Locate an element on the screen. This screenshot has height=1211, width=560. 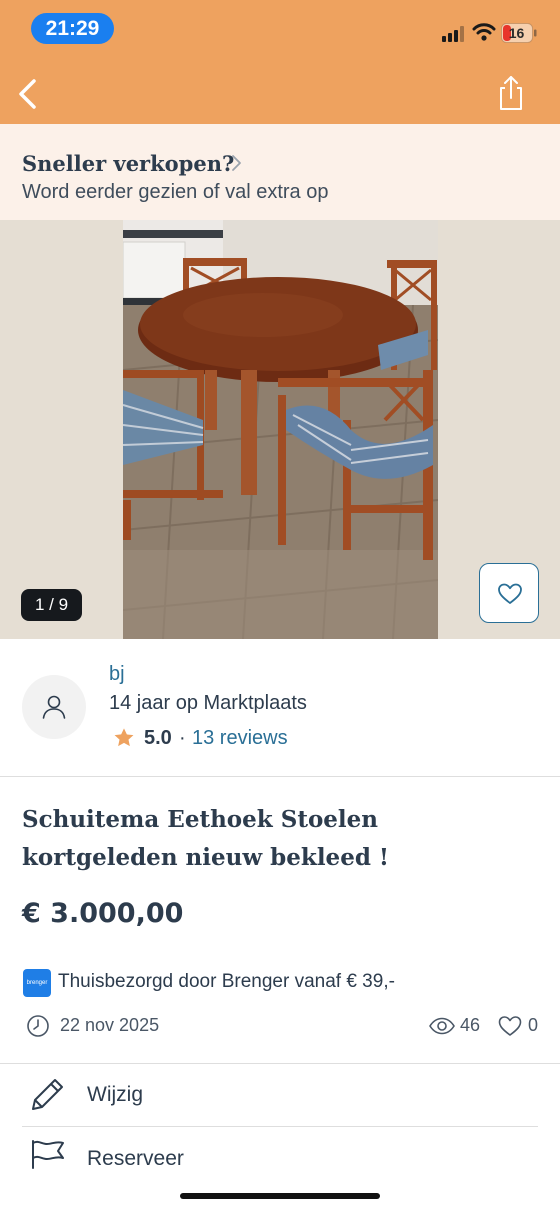
cellular-signal-icon is located at coordinates (453, 34).